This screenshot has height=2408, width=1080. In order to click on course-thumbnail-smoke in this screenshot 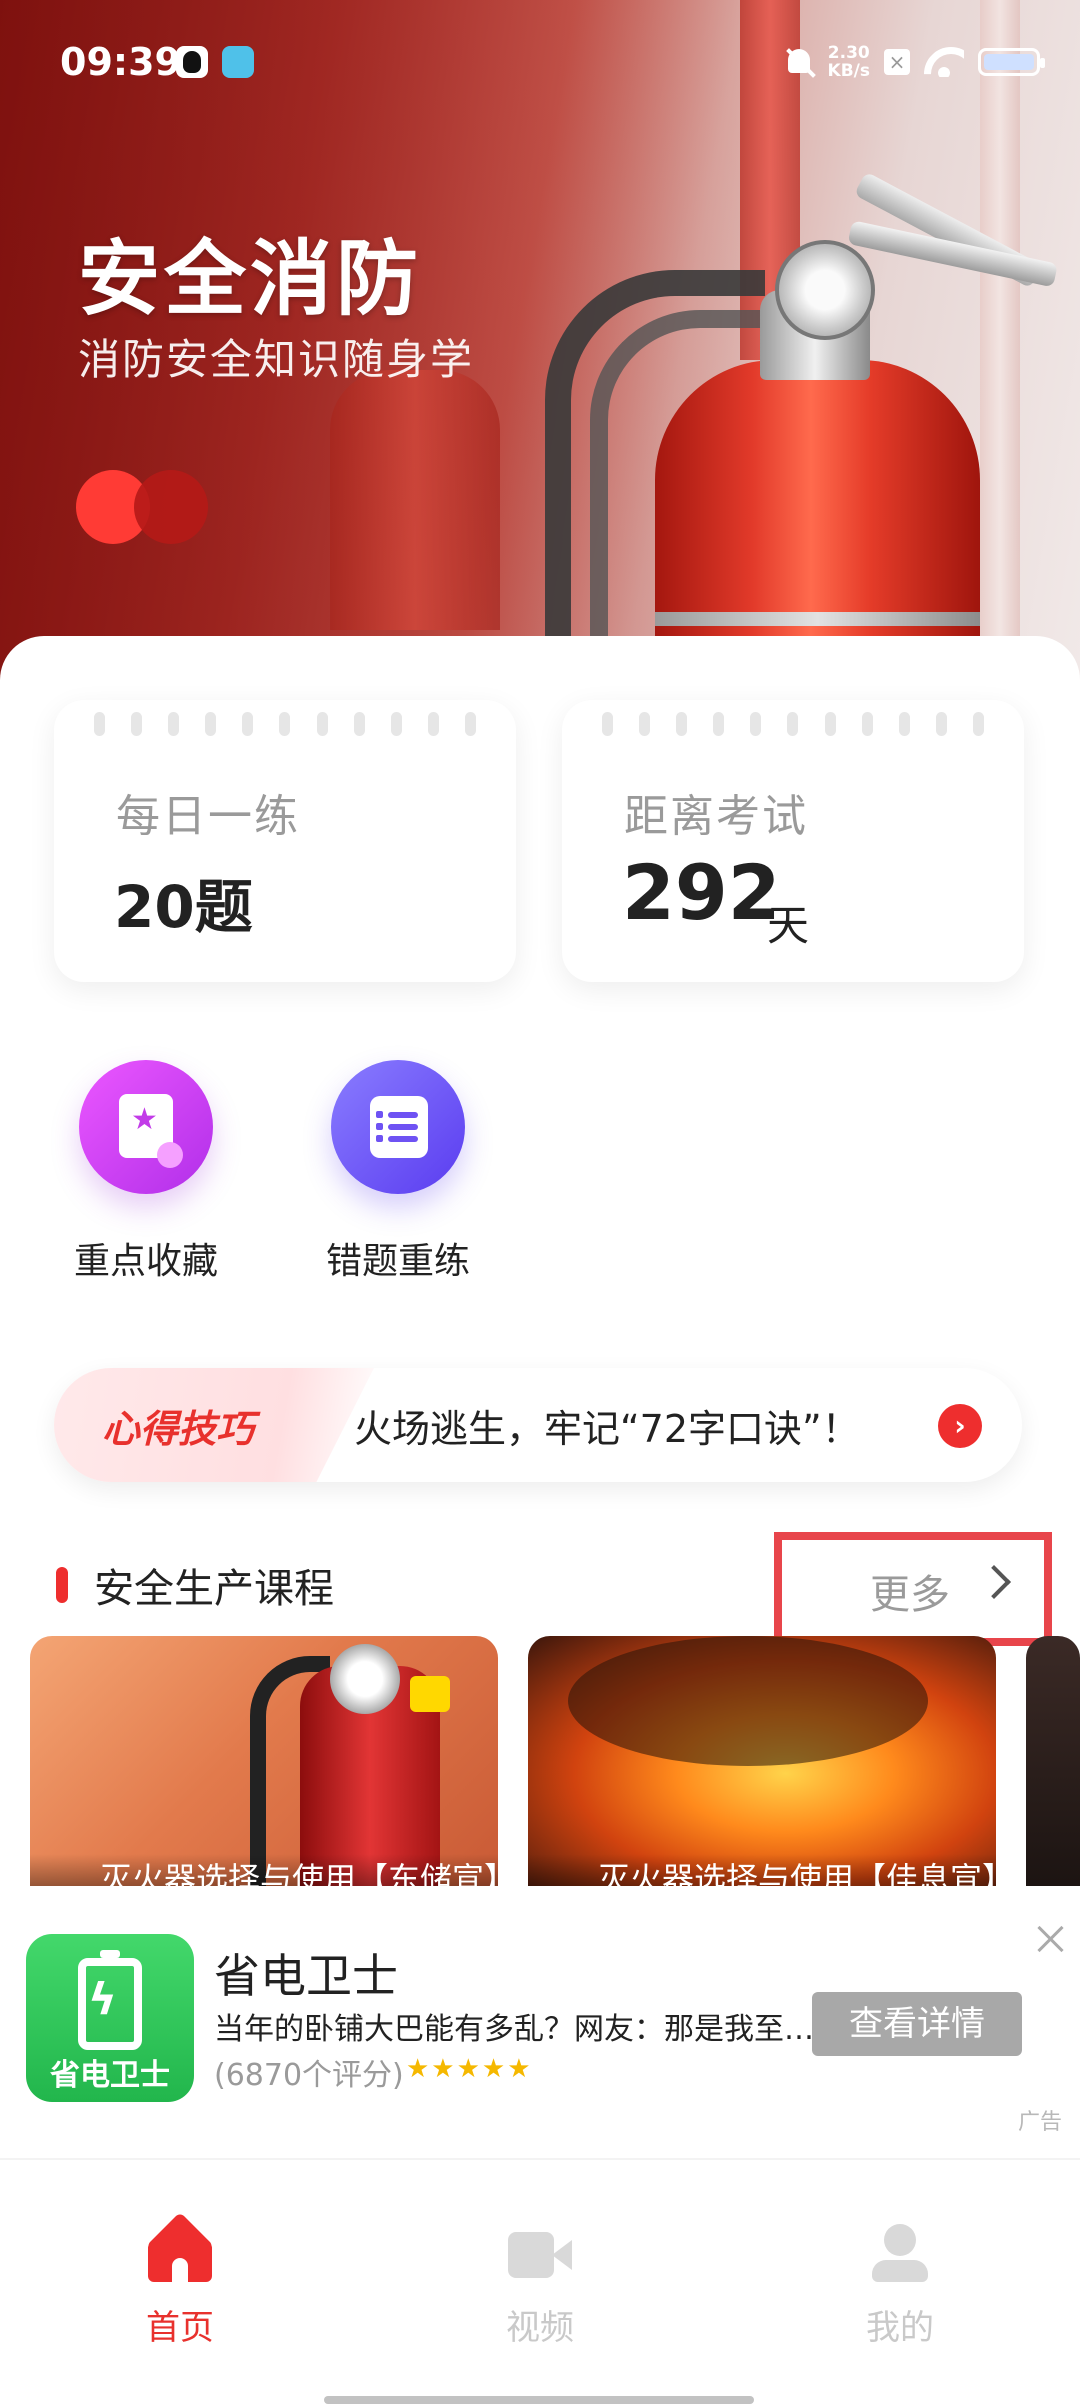, I will do `click(748, 1701)`.